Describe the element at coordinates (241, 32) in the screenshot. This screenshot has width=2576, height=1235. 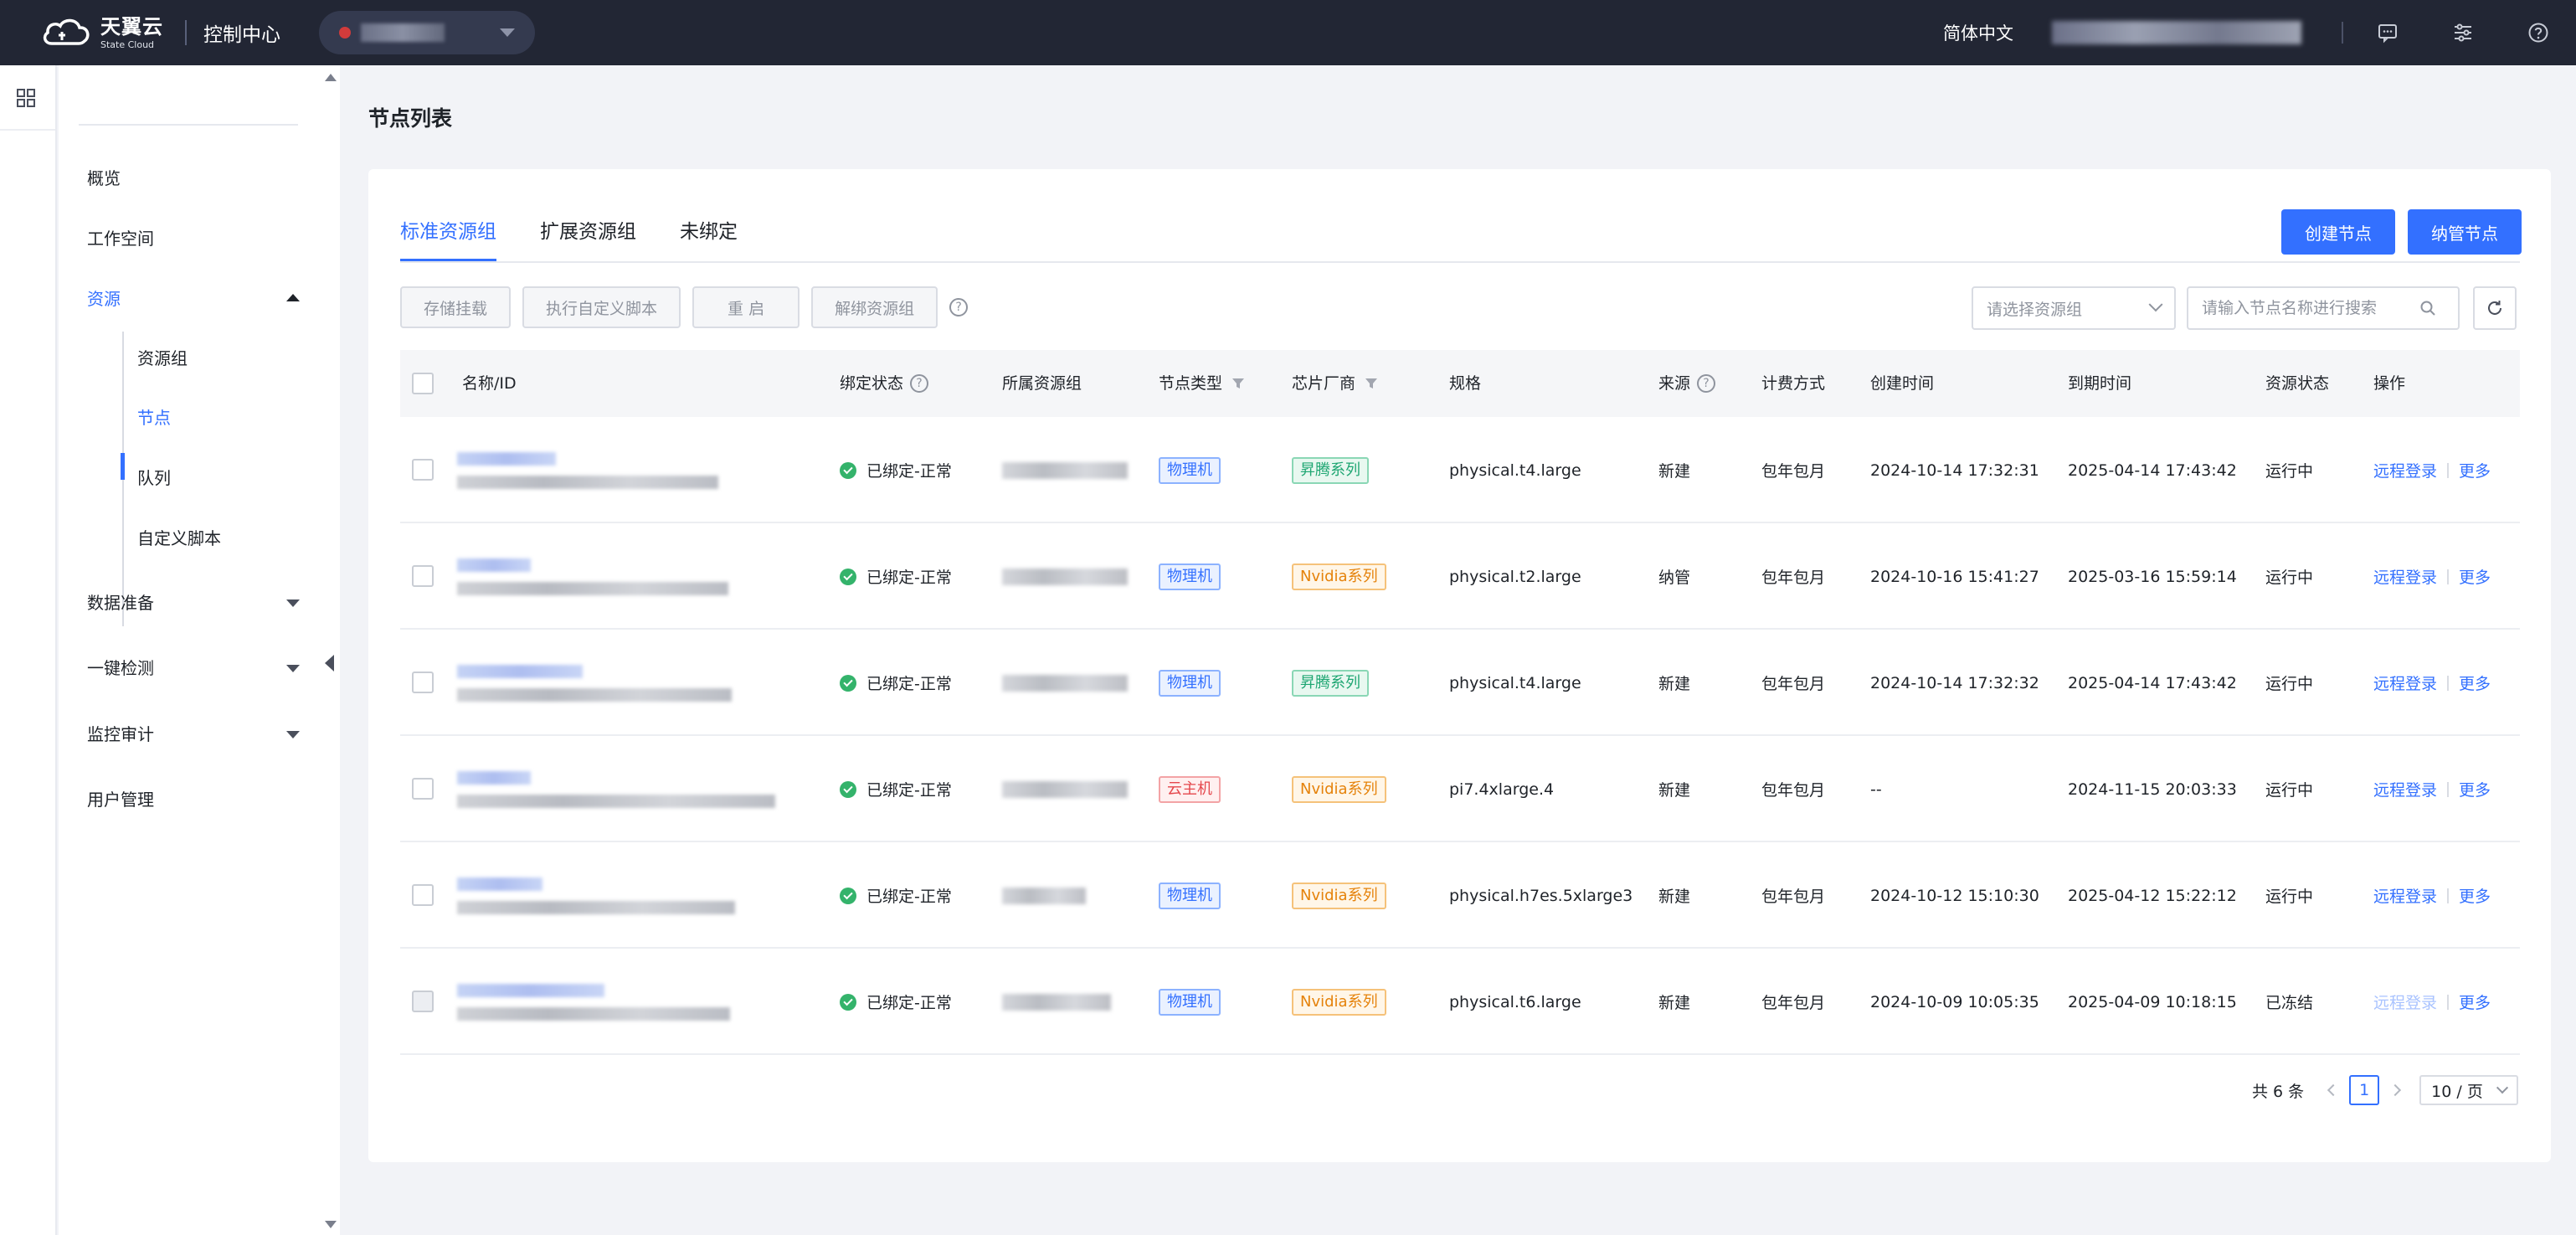
I see `console-title: 控制中心` at that location.